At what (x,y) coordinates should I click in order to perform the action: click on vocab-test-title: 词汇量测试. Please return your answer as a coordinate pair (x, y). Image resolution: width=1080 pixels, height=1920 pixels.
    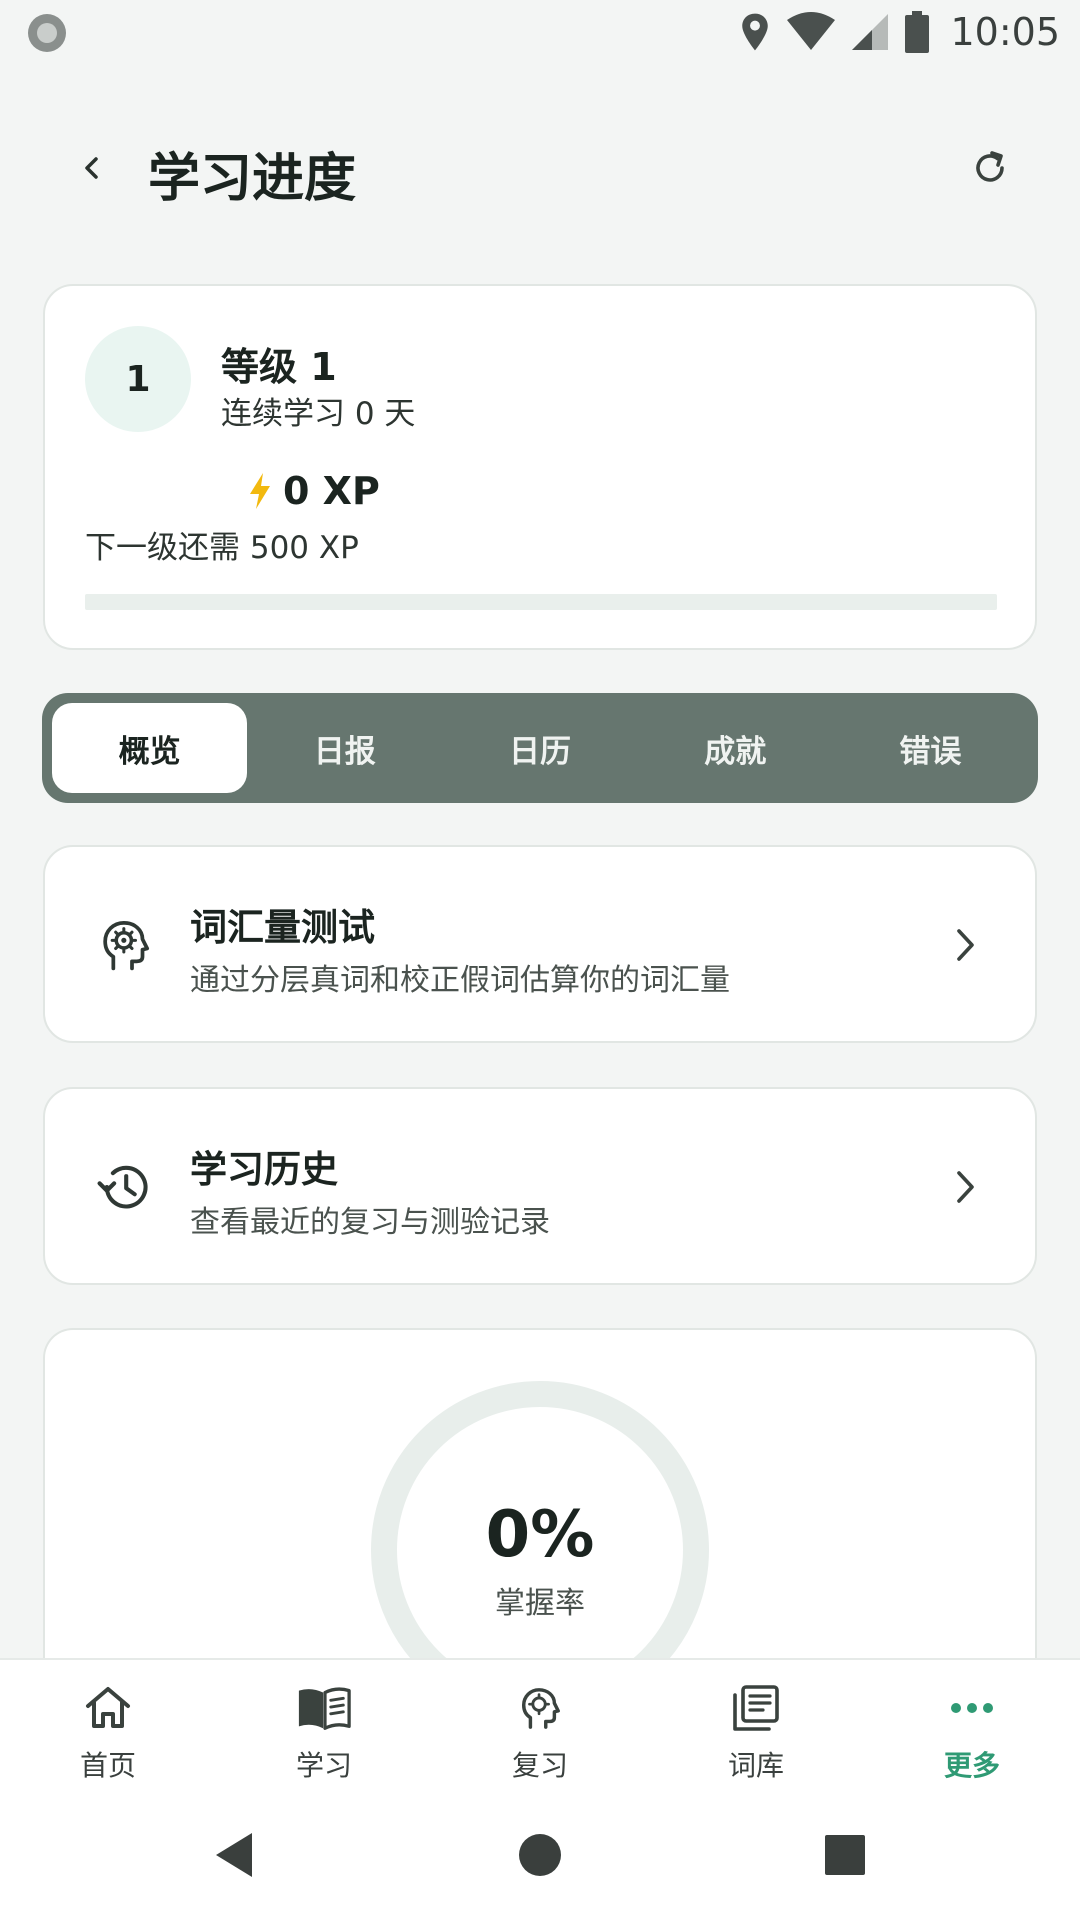
    Looking at the image, I should click on (282, 927).